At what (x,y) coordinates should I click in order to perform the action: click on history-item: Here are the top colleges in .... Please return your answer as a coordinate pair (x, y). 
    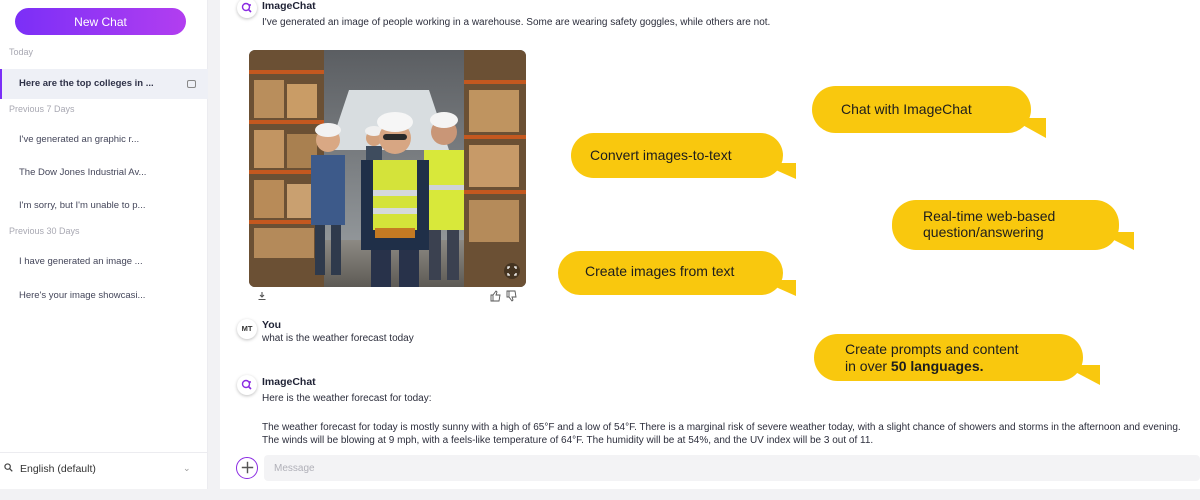
    Looking at the image, I should click on (104, 84).